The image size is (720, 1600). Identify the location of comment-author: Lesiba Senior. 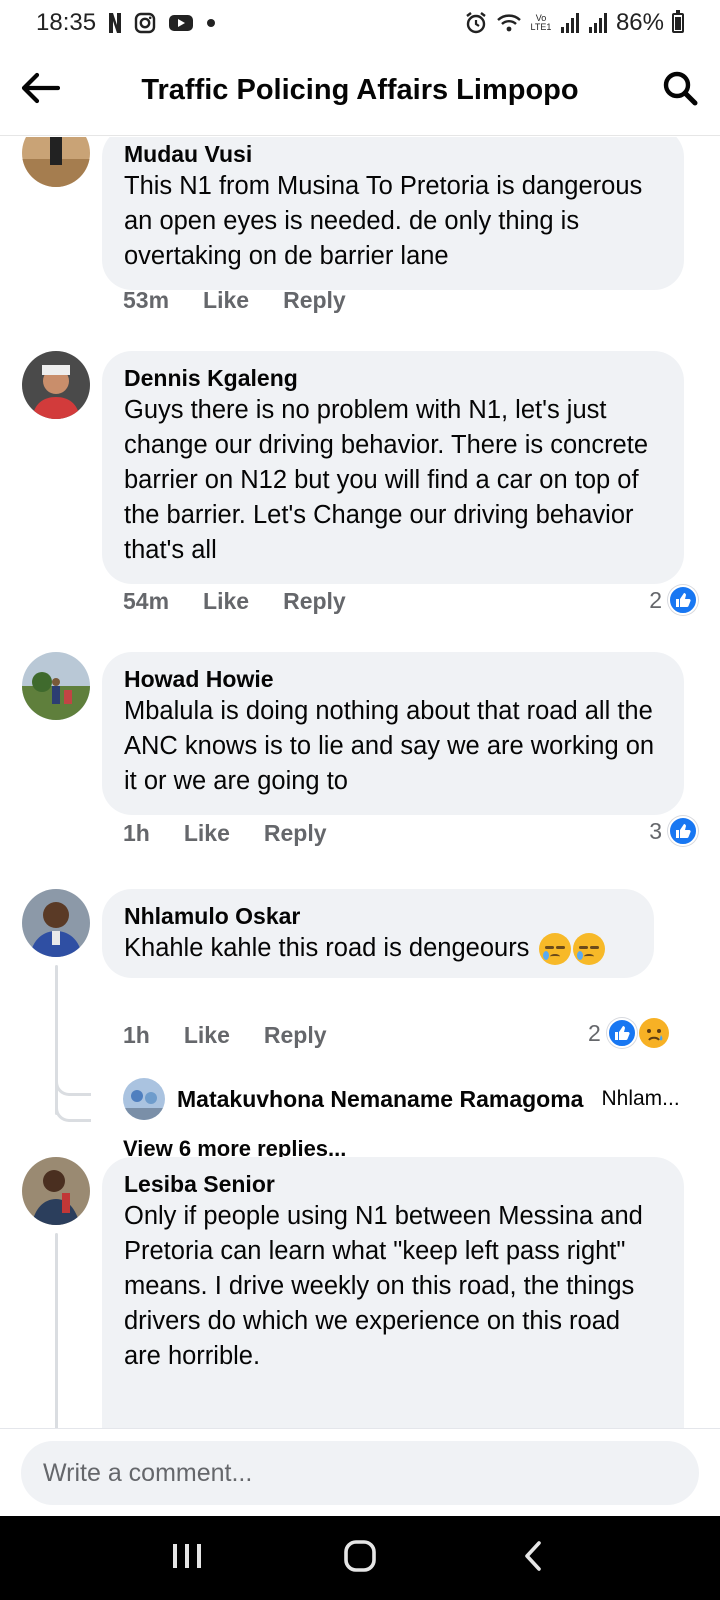
(393, 1184).